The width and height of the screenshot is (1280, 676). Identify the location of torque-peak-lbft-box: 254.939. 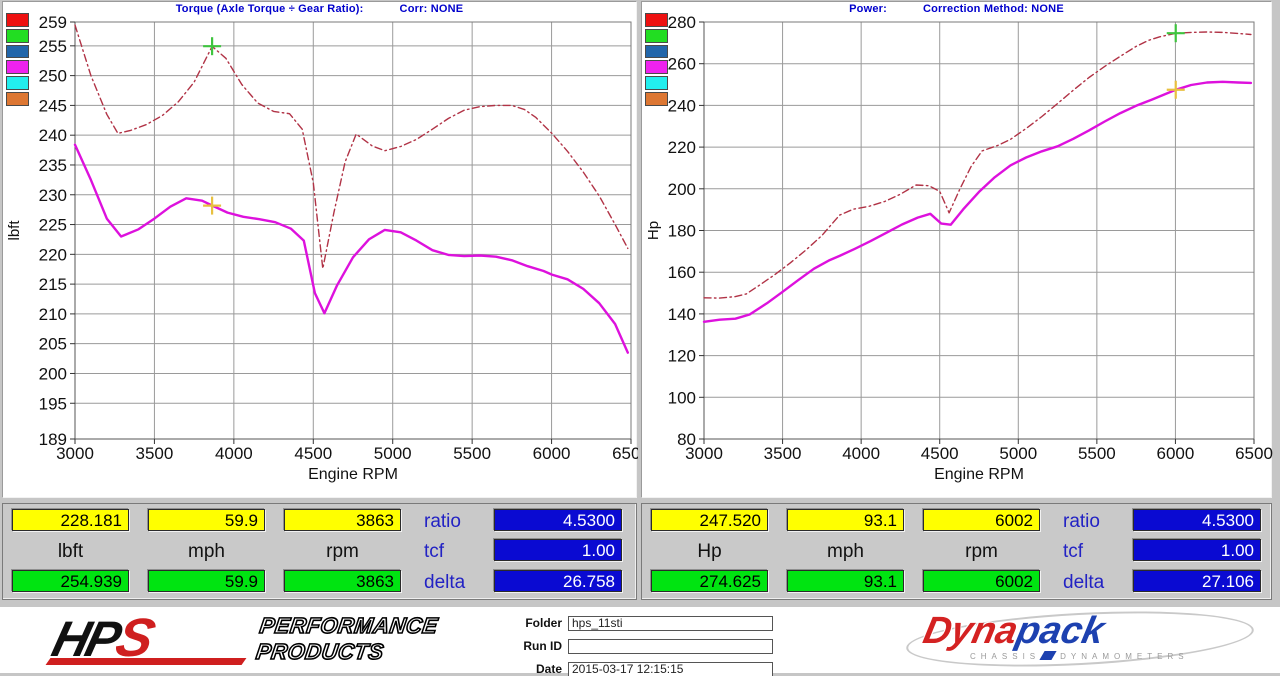
(70, 581).